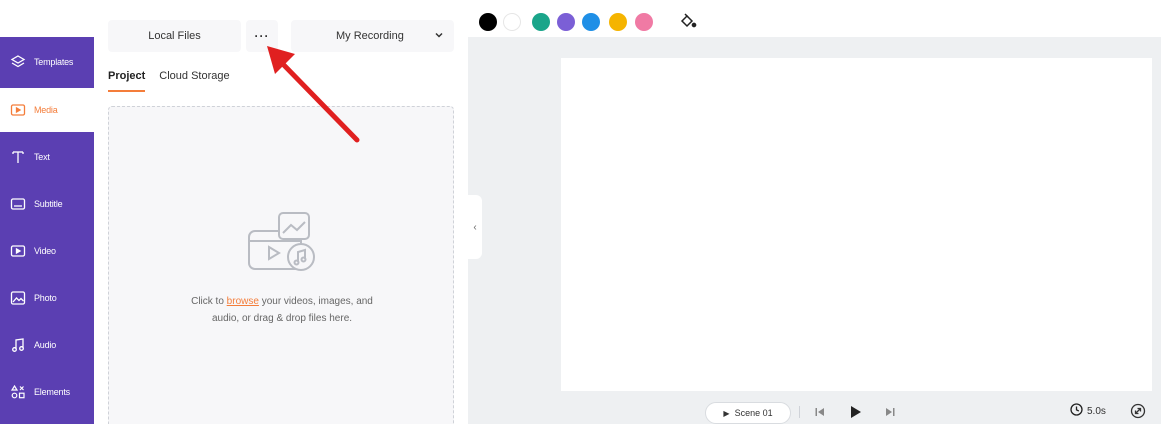  I want to click on media-tabs: Project Cloud Storage, so click(169, 81).